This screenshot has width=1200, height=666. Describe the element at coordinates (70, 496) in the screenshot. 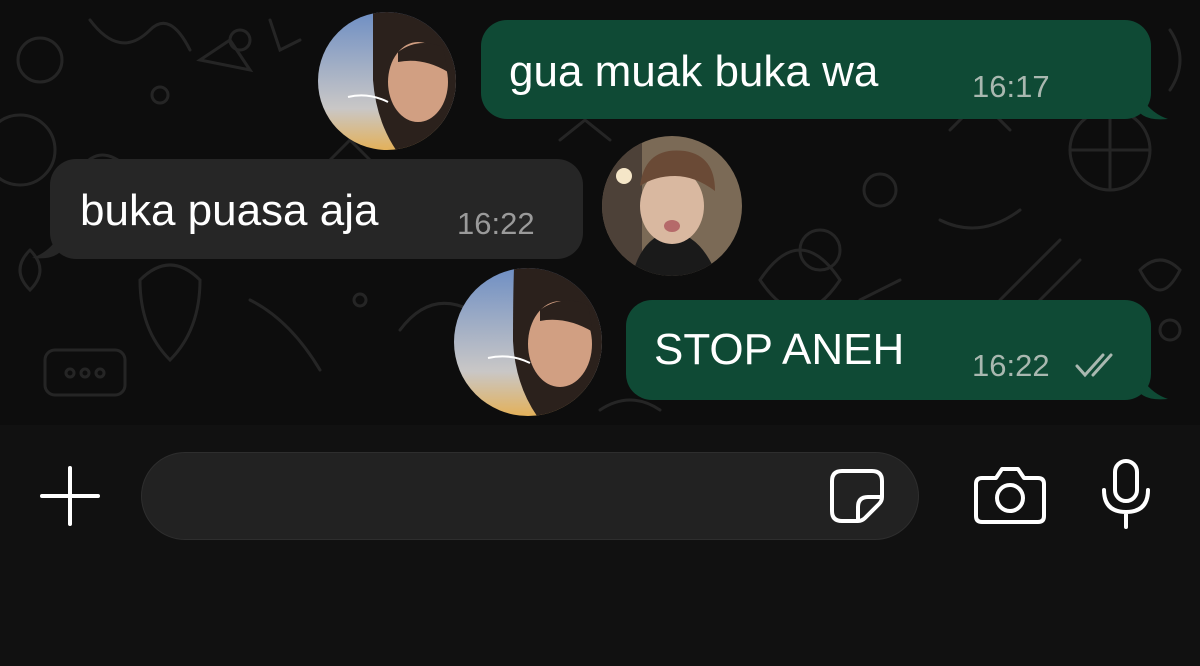

I see `plus-icon` at that location.